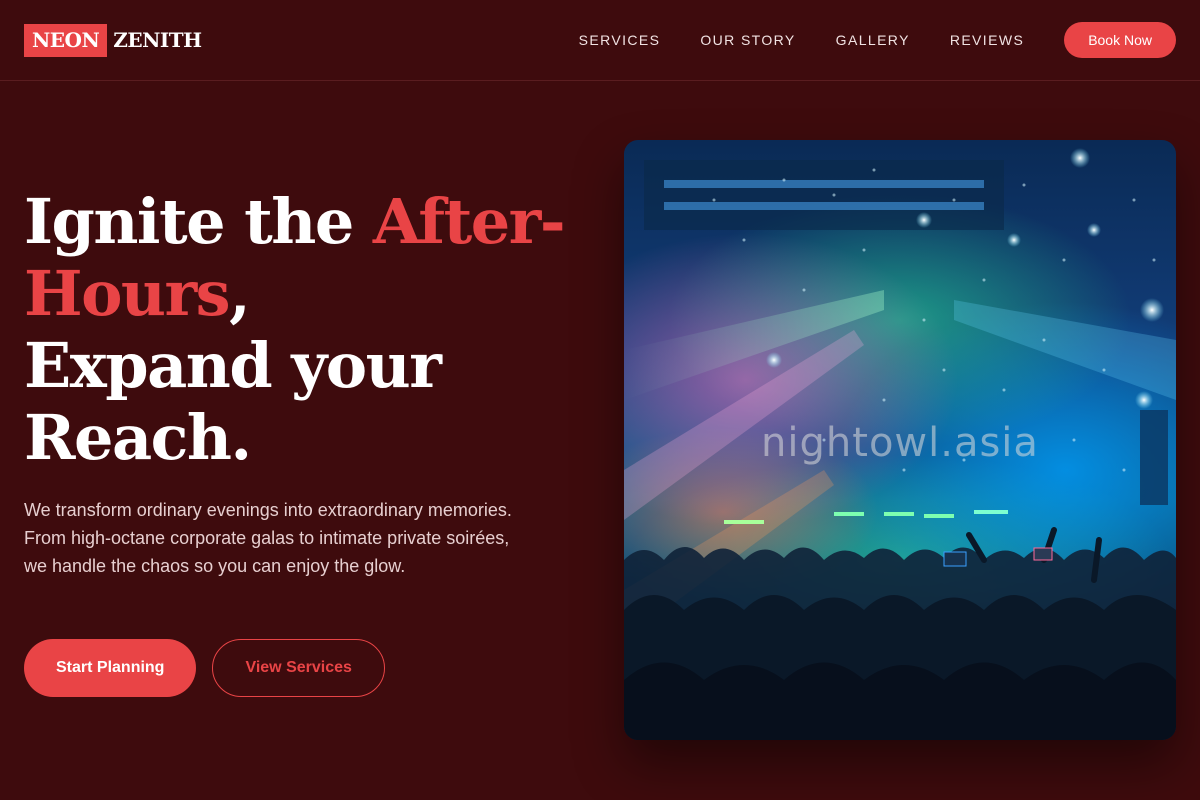 The image size is (1200, 800). Describe the element at coordinates (987, 40) in the screenshot. I see `nav-link-reviews: REVIEWS` at that location.